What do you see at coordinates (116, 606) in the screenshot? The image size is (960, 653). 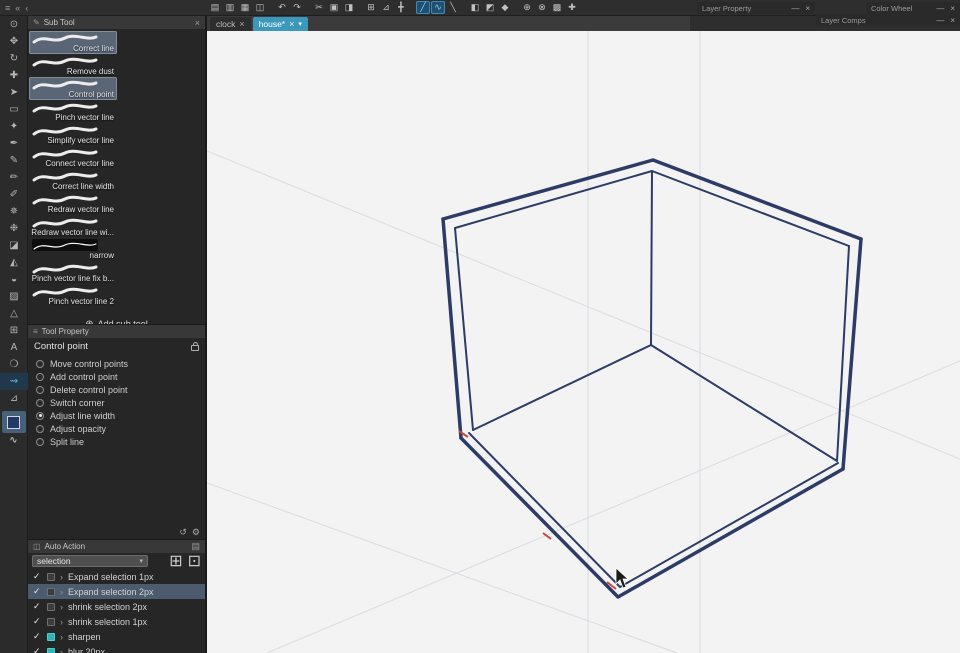 I see `auto-action-row: ✓ › shrink selection 2px` at bounding box center [116, 606].